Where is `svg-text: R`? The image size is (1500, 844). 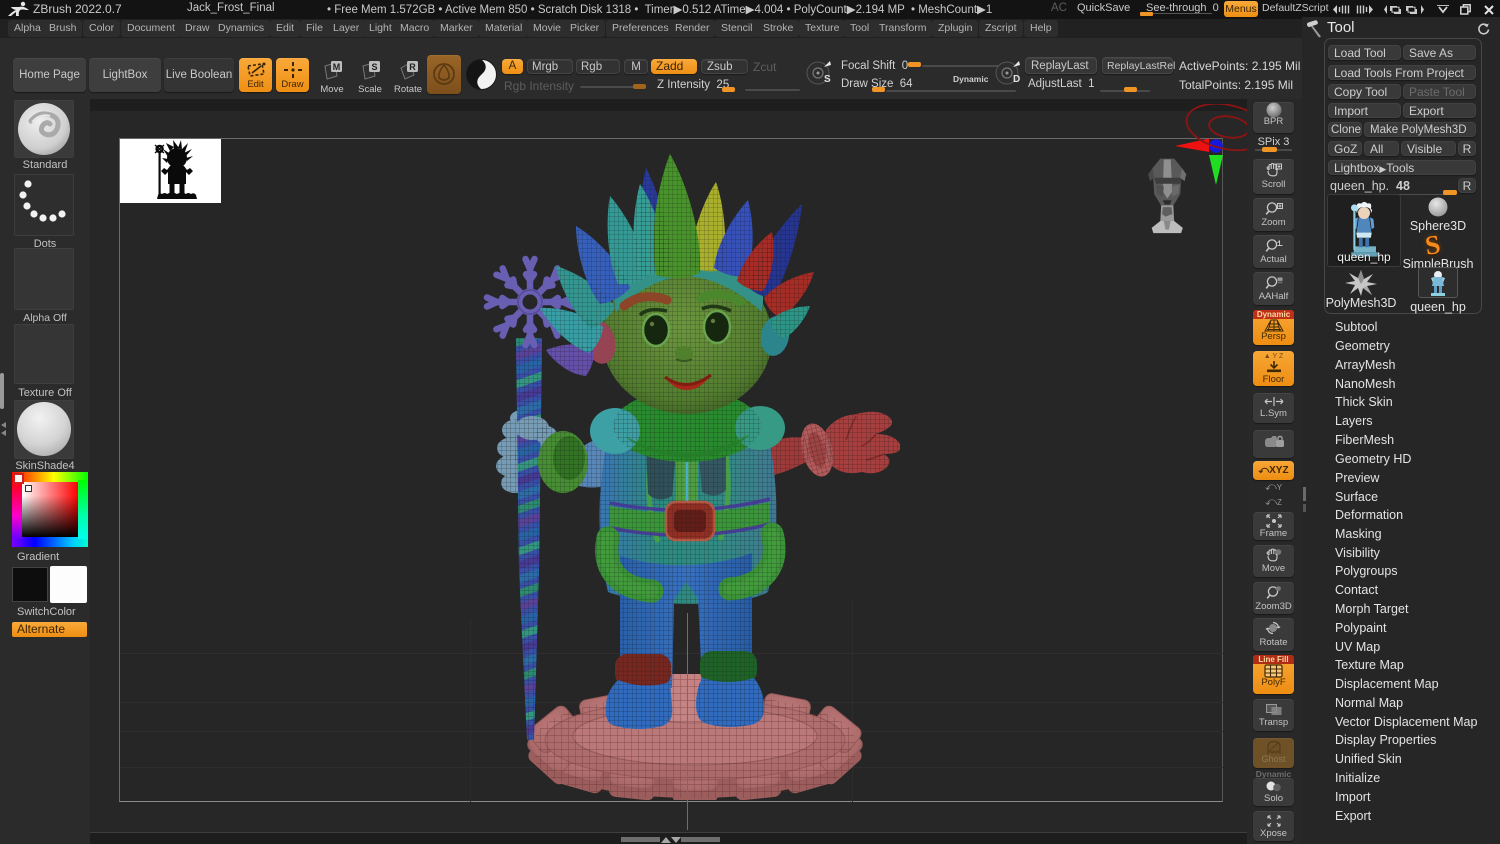 svg-text: R is located at coordinates (412, 67).